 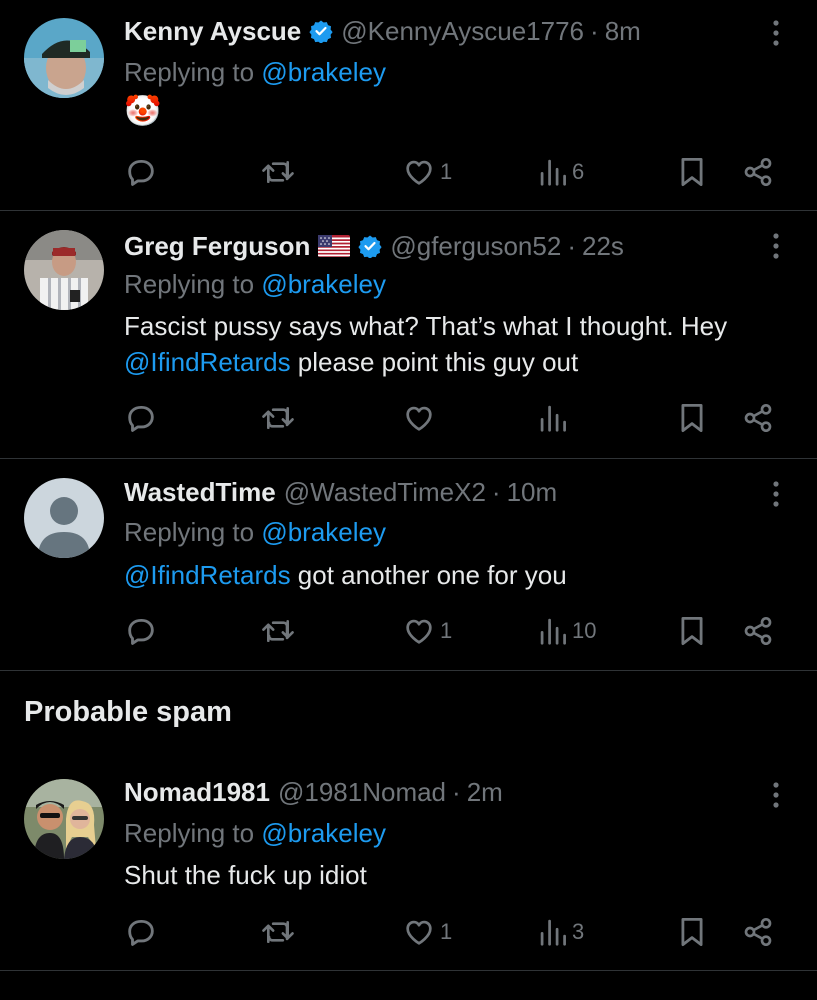 I want to click on divider, so click(x=408, y=670).